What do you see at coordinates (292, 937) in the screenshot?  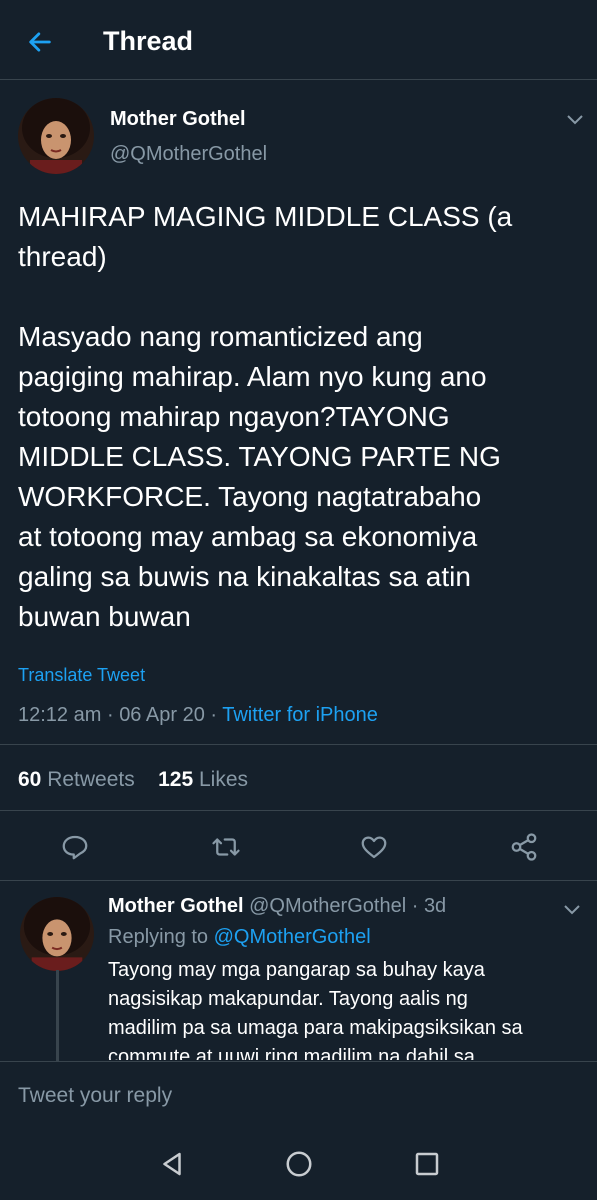 I see `replying-to-handle: @QMotherGothel` at bounding box center [292, 937].